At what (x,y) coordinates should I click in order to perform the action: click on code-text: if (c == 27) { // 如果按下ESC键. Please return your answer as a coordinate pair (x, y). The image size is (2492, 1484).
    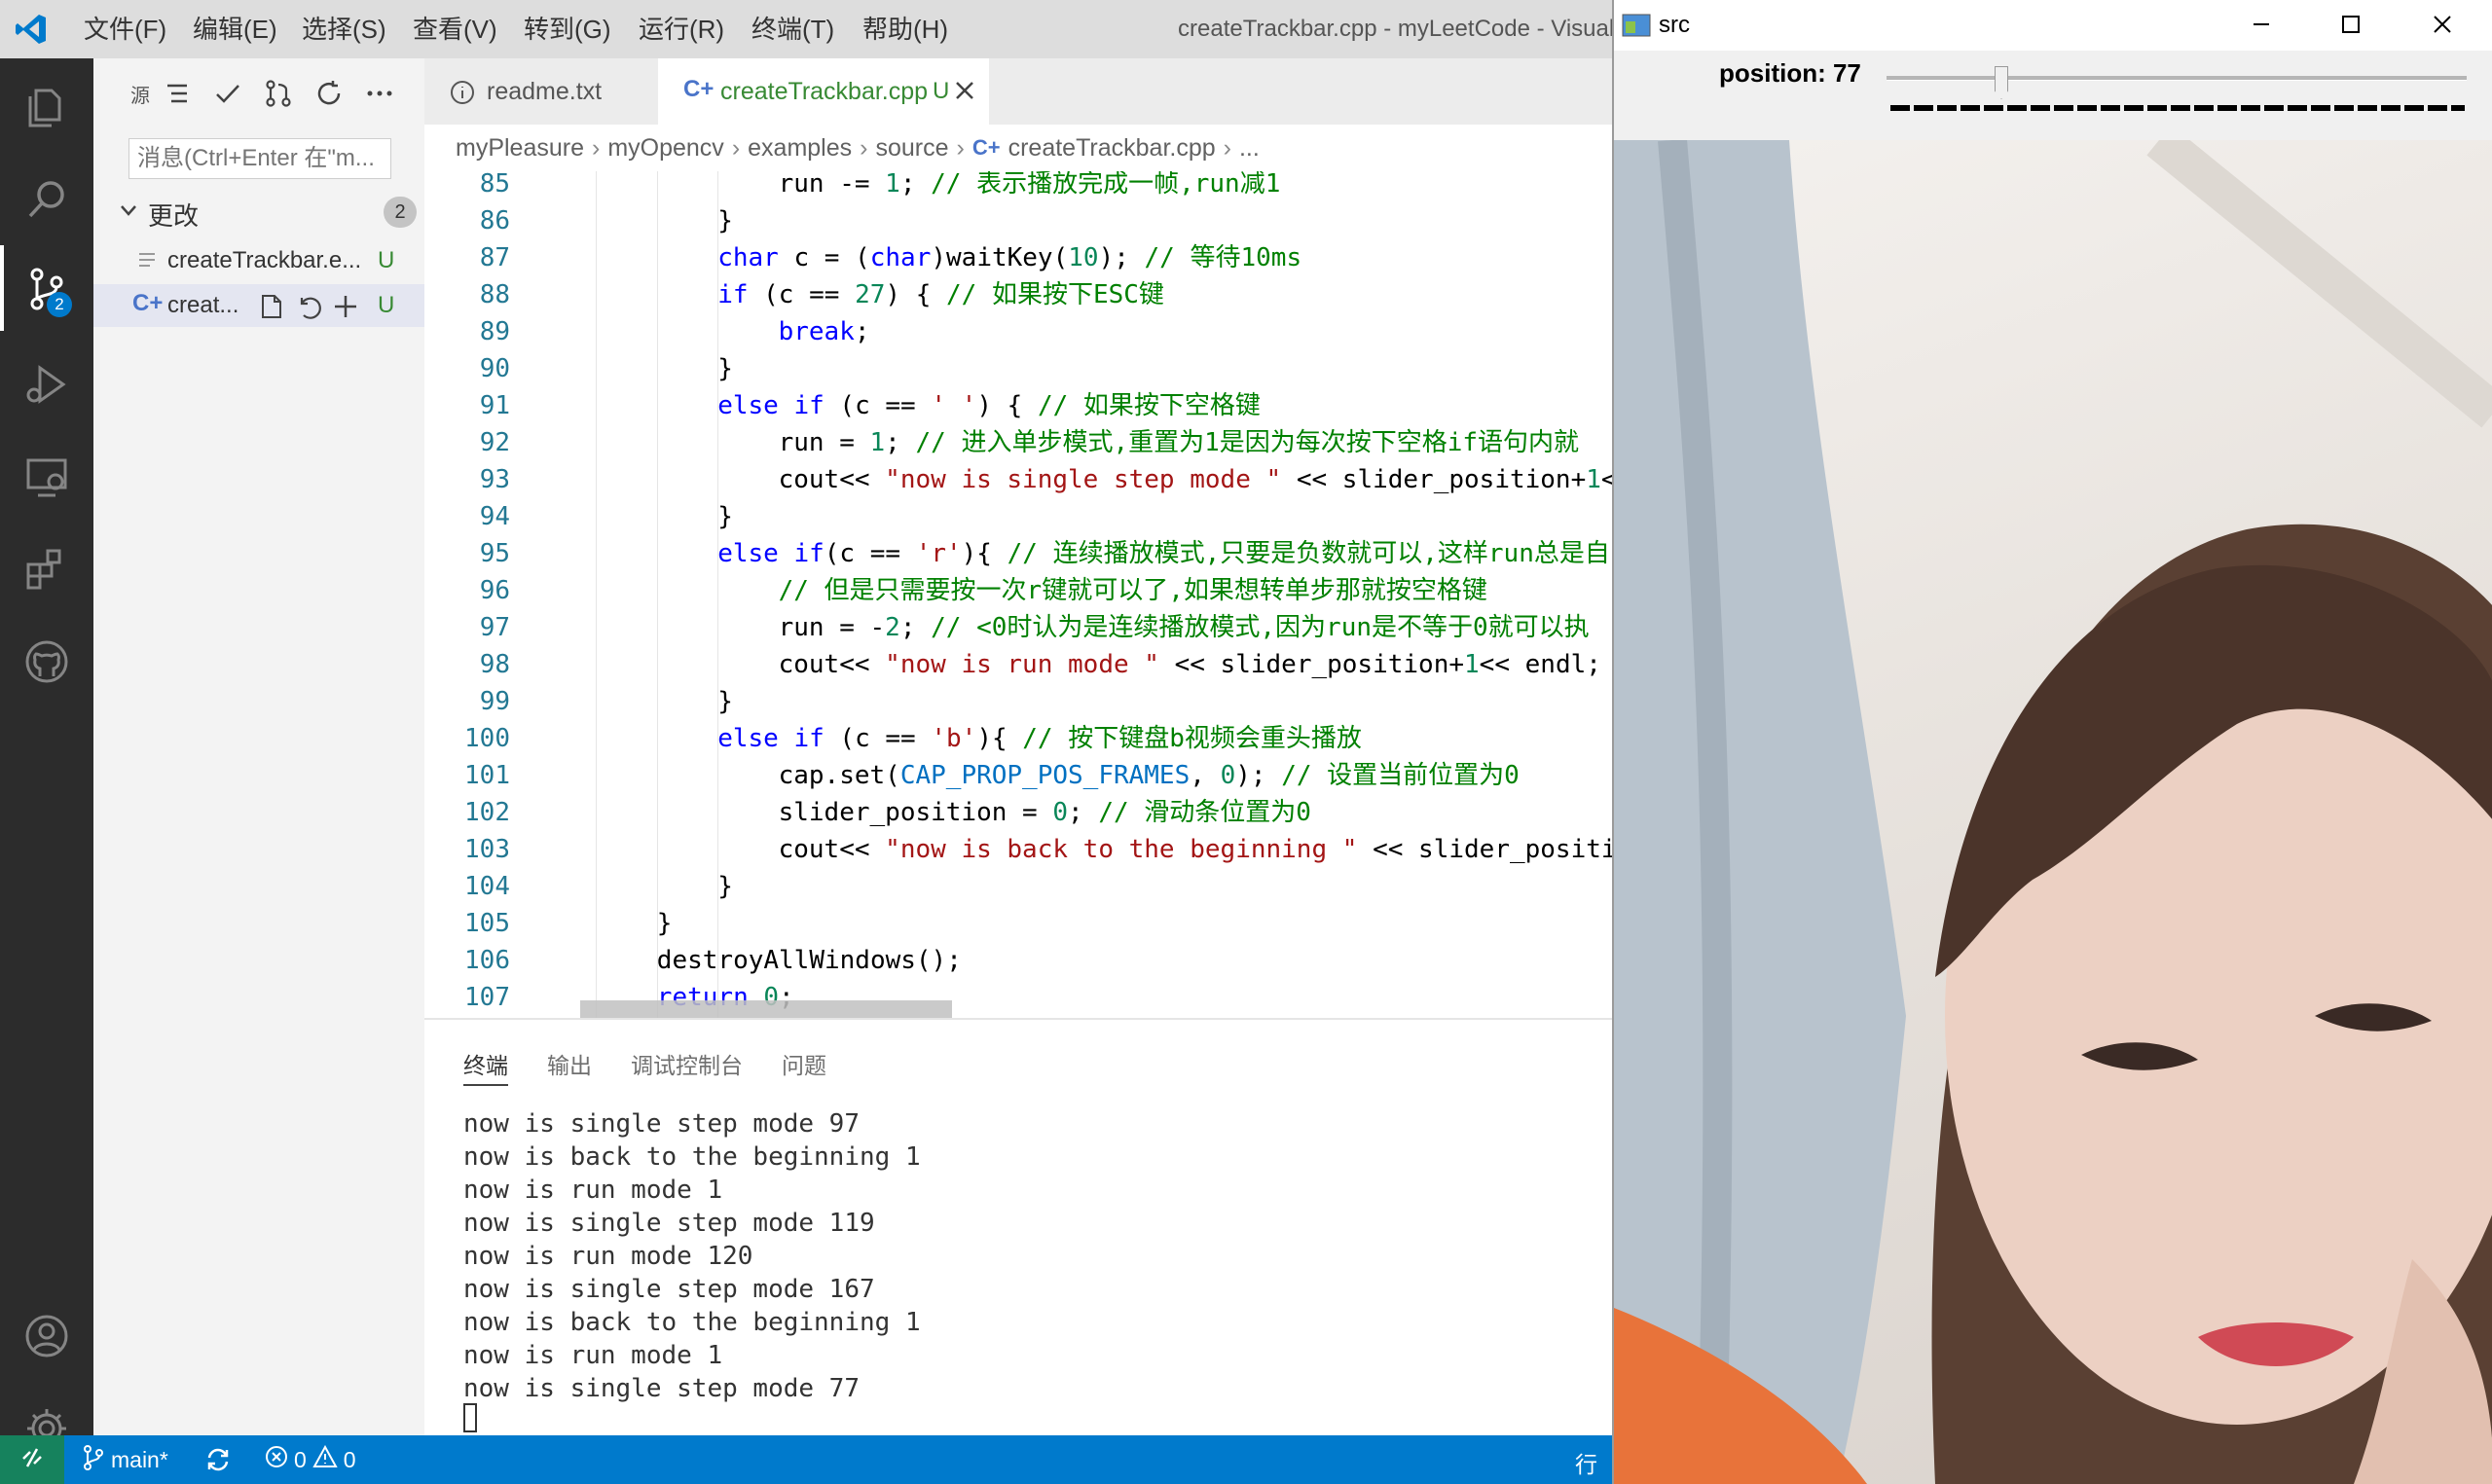
    Looking at the image, I should click on (940, 295).